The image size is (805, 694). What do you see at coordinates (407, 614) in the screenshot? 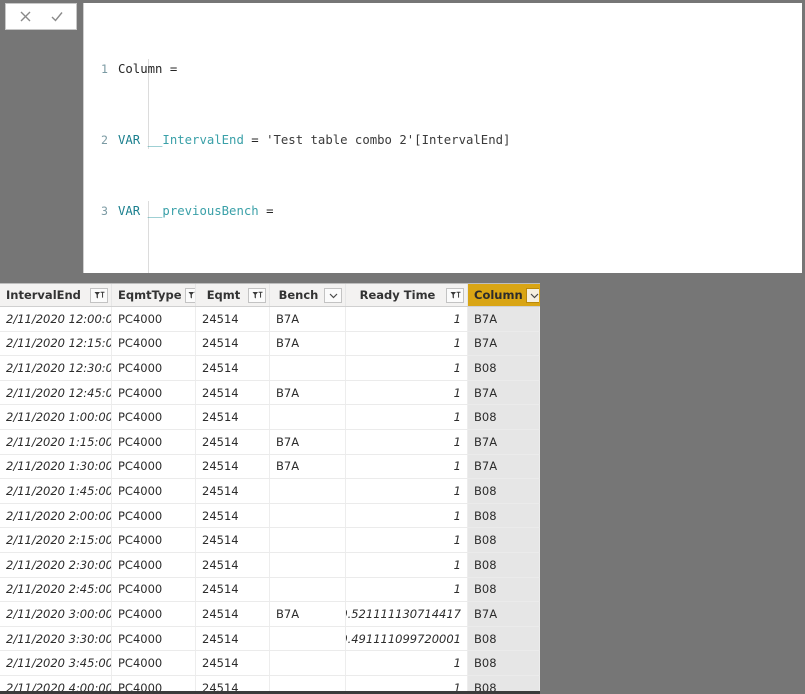
I see `cell-readytime: 0.521111130714417` at bounding box center [407, 614].